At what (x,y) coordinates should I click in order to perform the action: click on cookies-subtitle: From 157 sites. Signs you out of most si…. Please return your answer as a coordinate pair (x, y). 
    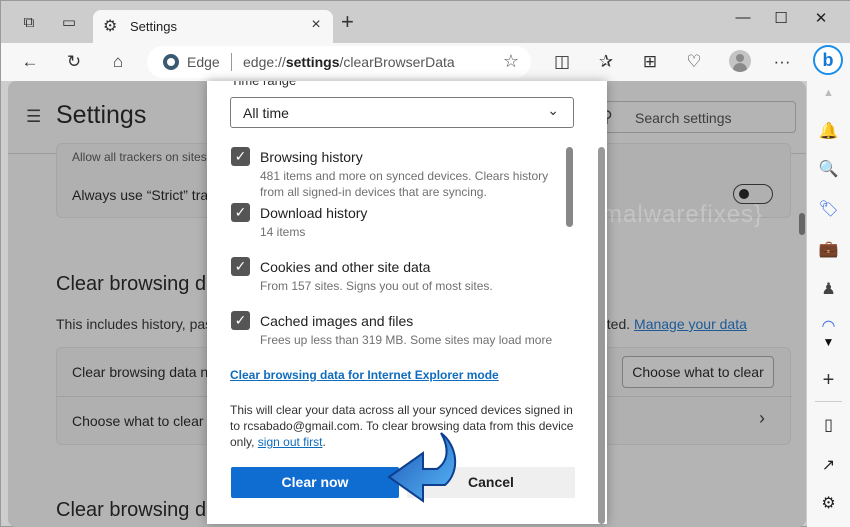
    Looking at the image, I should click on (376, 286).